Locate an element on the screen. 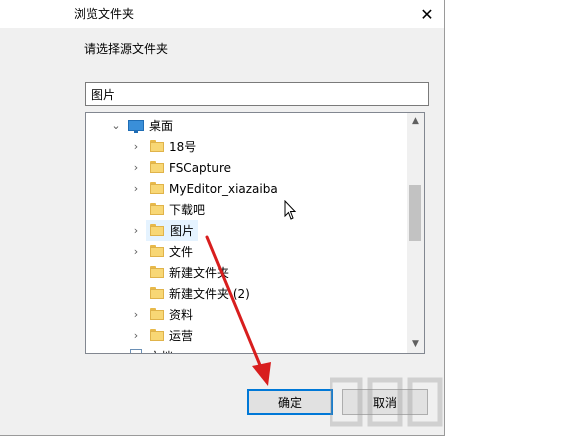 The width and height of the screenshot is (562, 440). tree-item-label: 新建文件夹 is located at coordinates (199, 273).